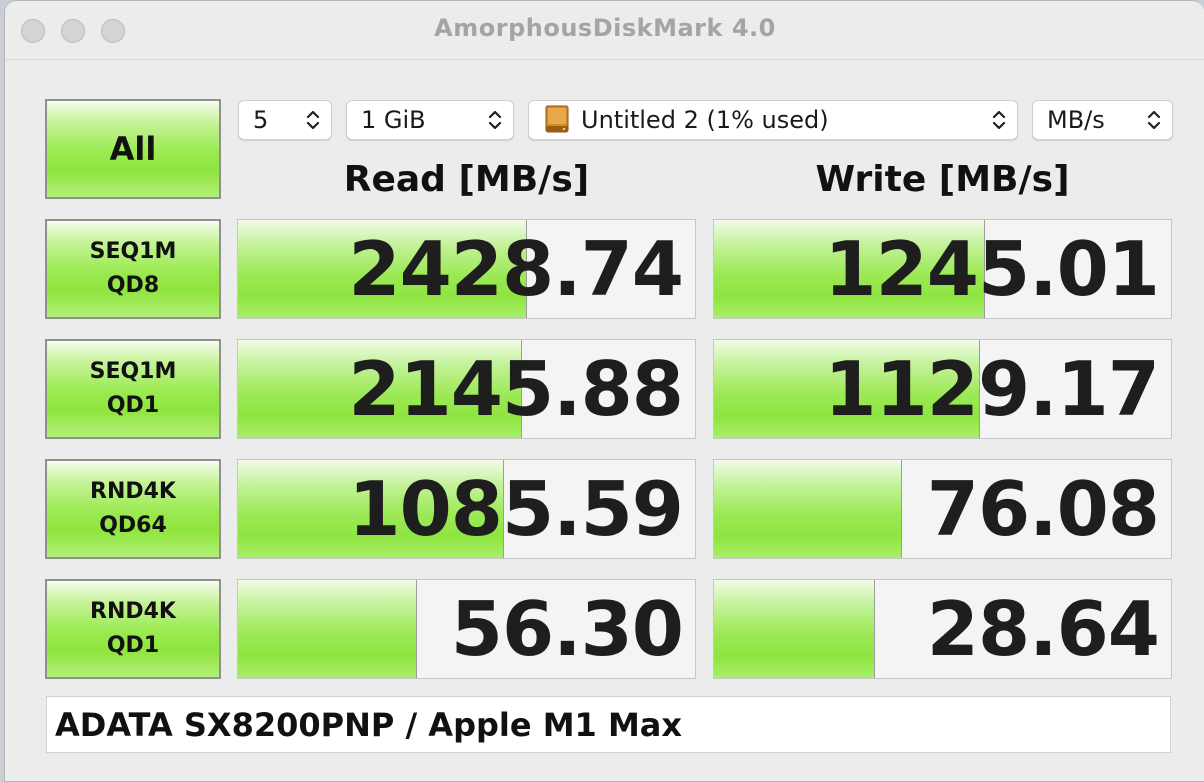 This screenshot has height=782, width=1204. What do you see at coordinates (133, 509) in the screenshot?
I see `test-button-rnd4k-qd64: RND4K QD64` at bounding box center [133, 509].